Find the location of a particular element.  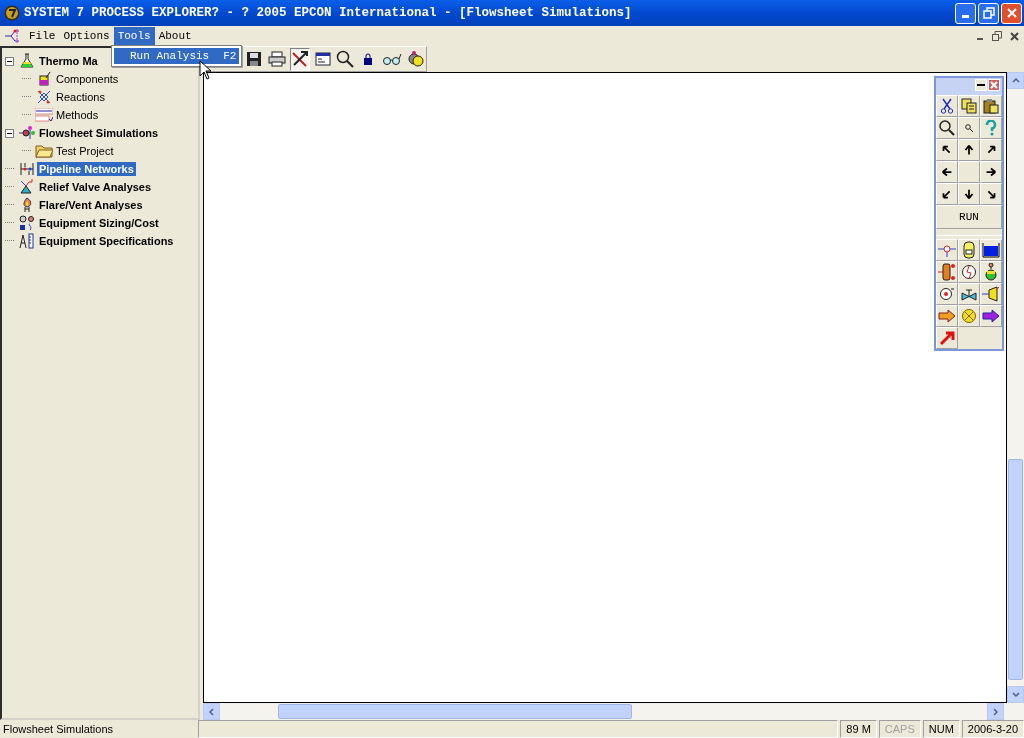

ne-button is located at coordinates (991, 150).